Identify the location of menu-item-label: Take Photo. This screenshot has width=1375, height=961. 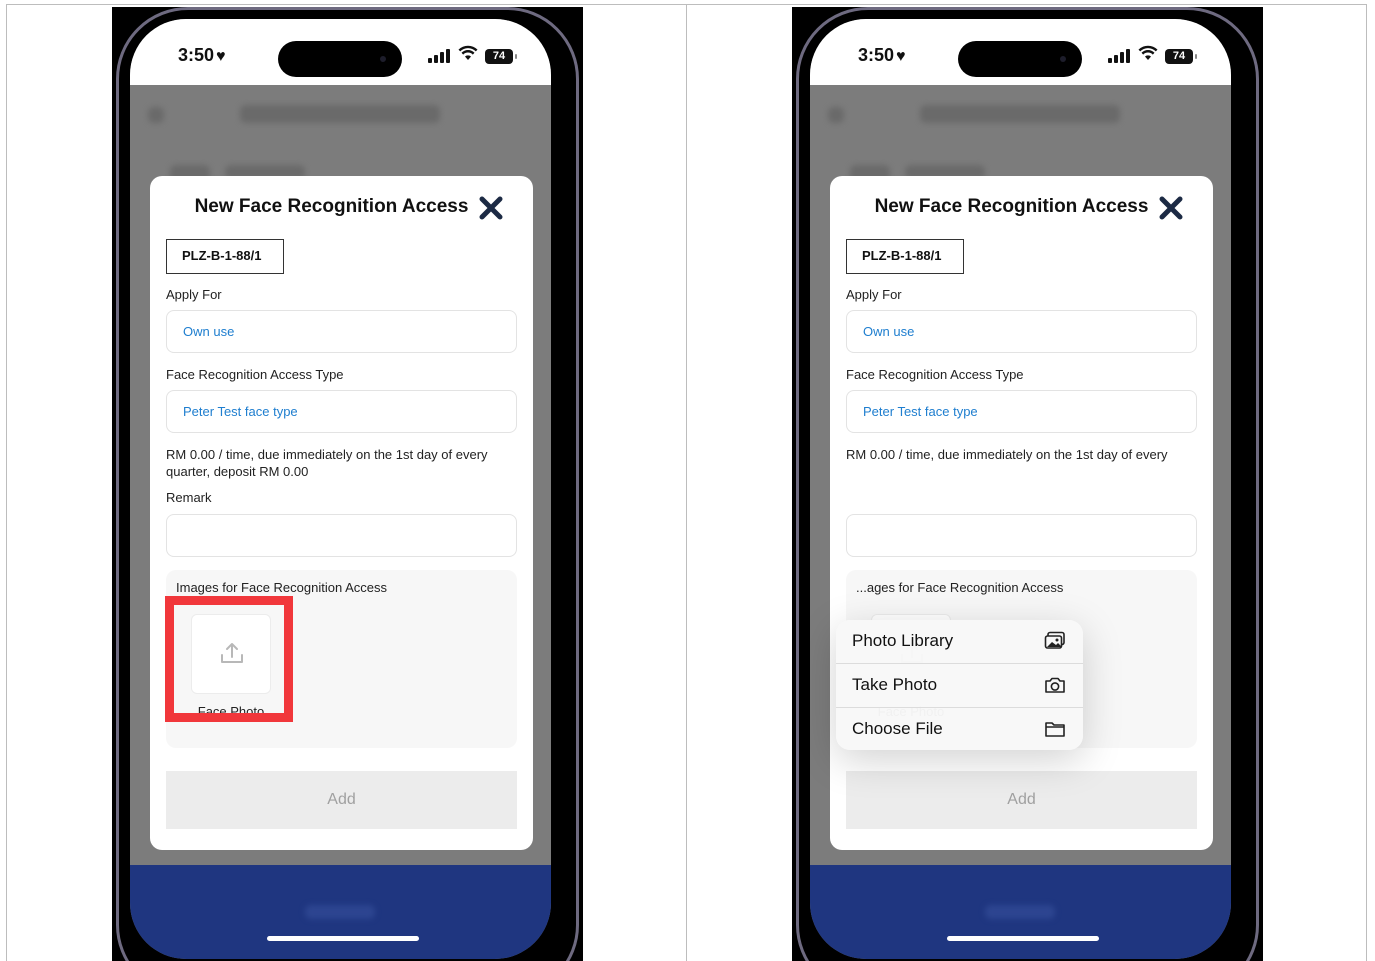
(895, 684).